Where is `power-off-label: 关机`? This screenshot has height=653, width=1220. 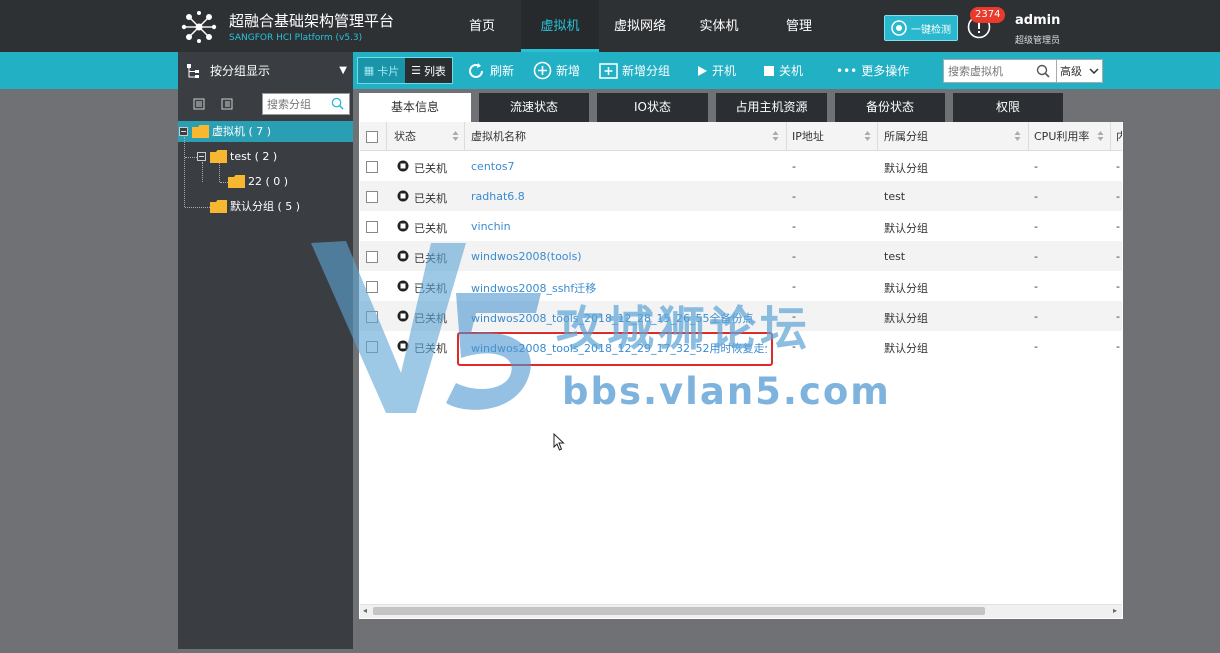
power-off-label: 关机 is located at coordinates (791, 71).